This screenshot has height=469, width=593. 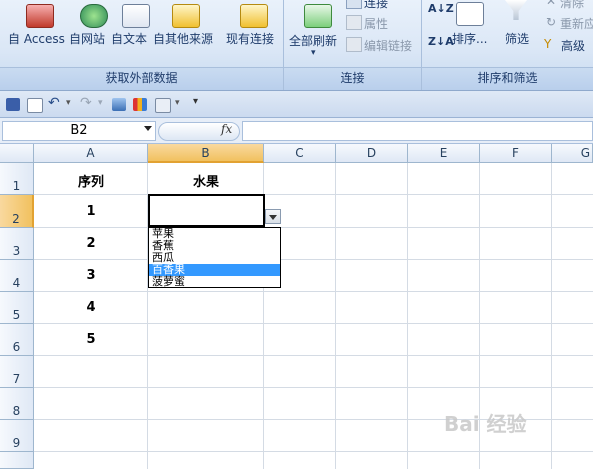 I want to click on cell-A3: 2, so click(x=91, y=243).